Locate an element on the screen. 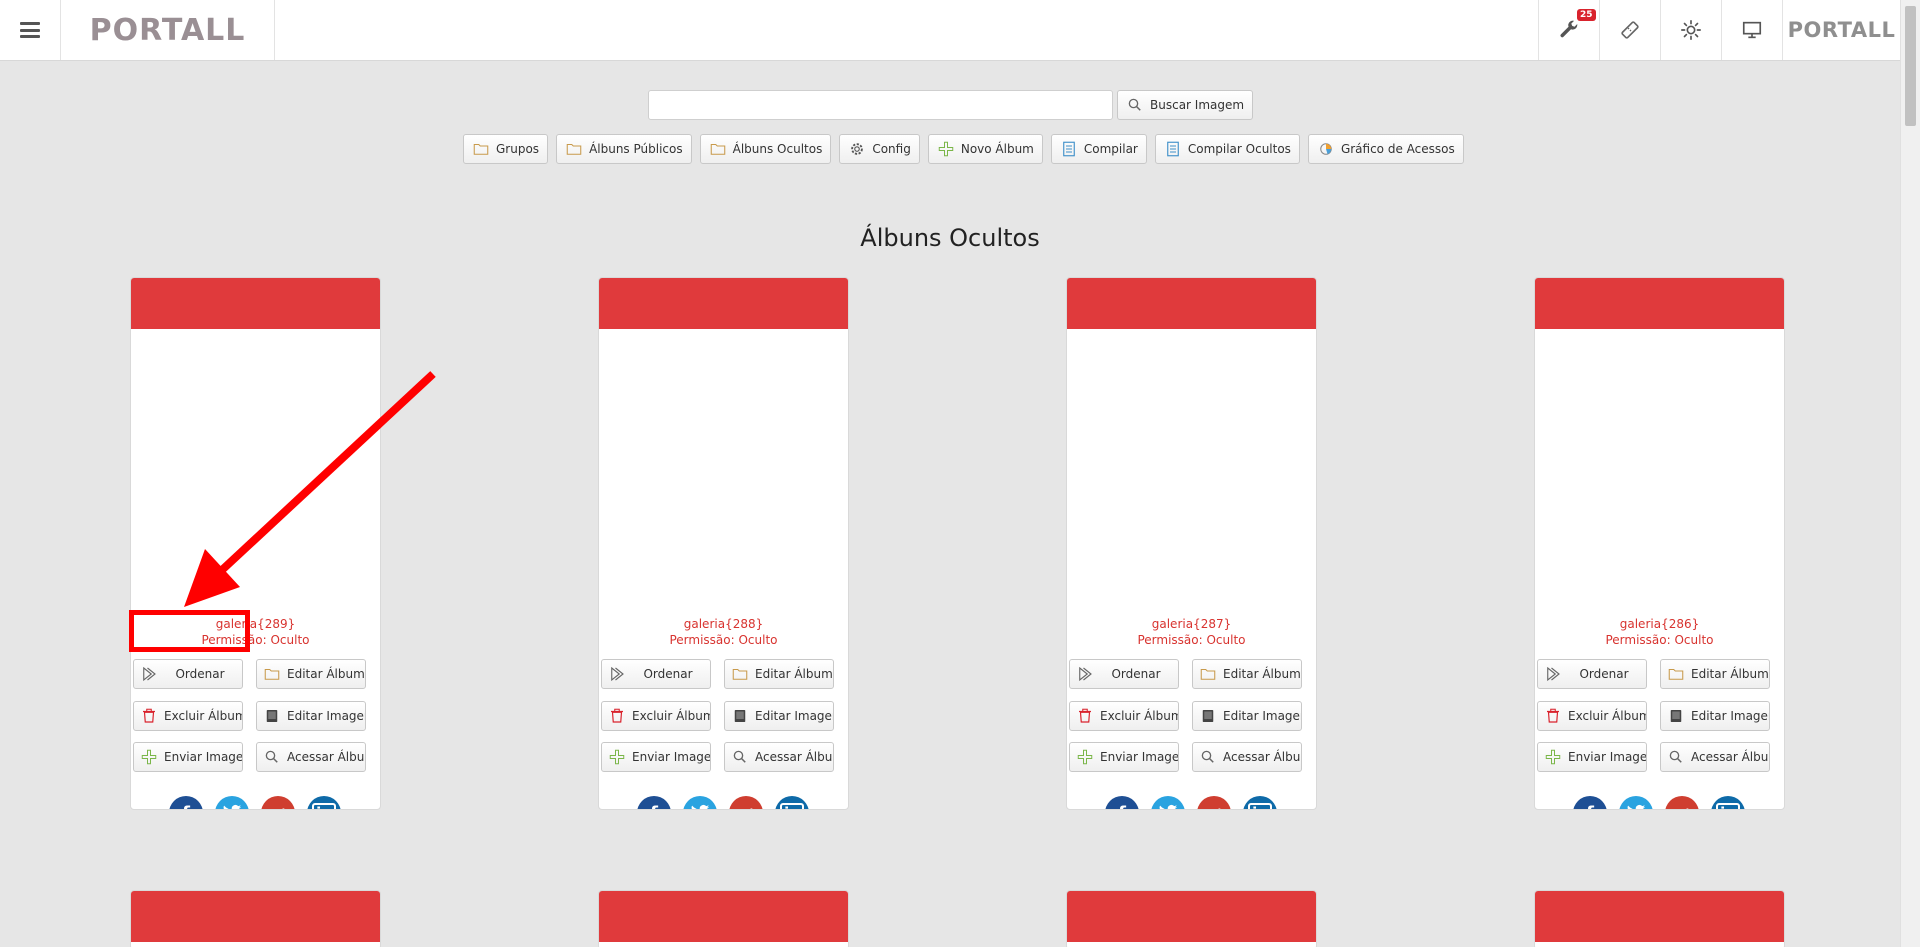 This screenshot has width=1920, height=947. novo-album-button: Novo Álbum is located at coordinates (985, 149).